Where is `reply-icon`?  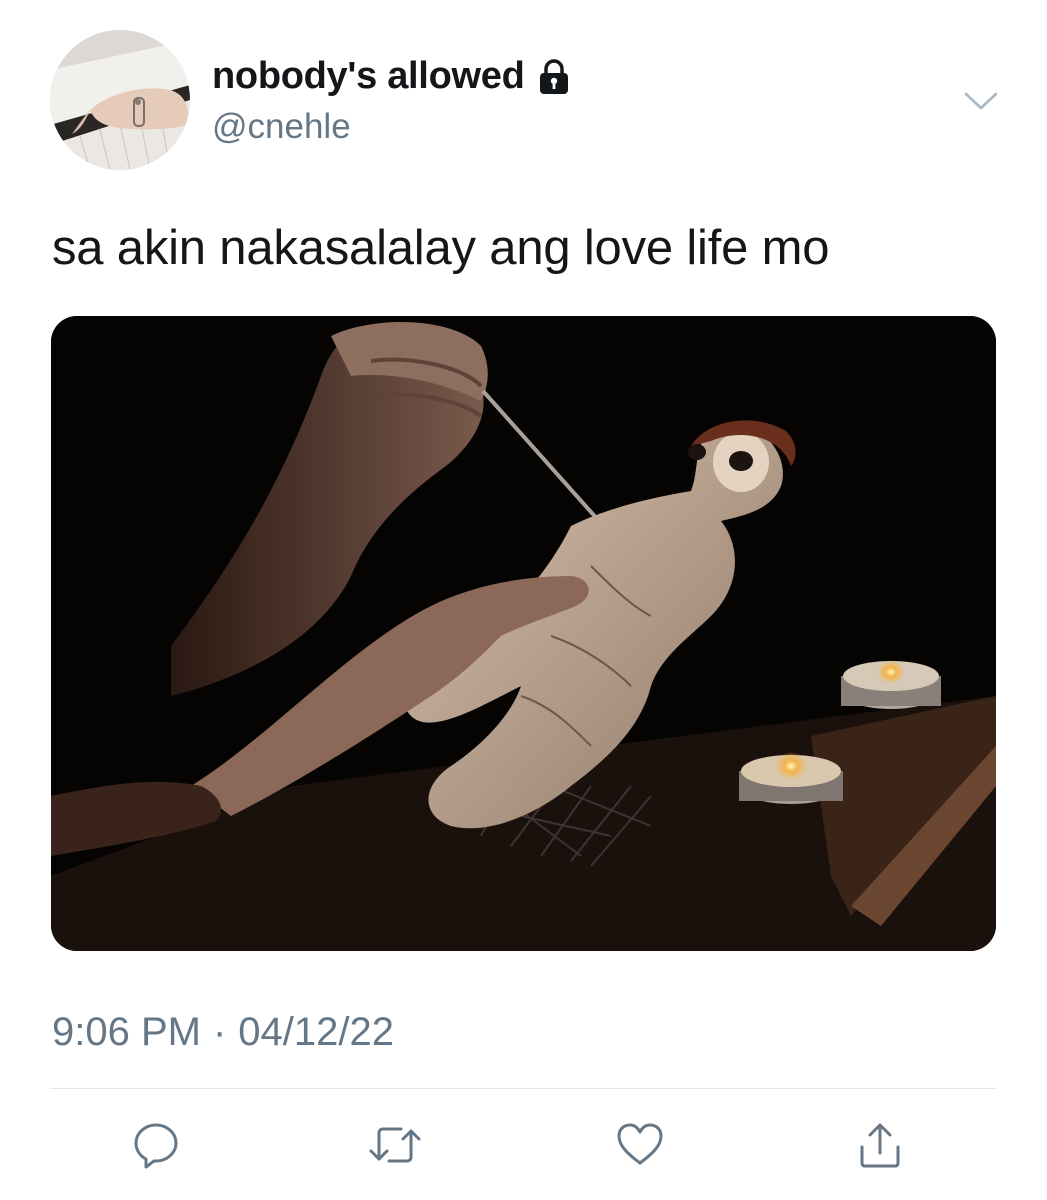 reply-icon is located at coordinates (156, 1145).